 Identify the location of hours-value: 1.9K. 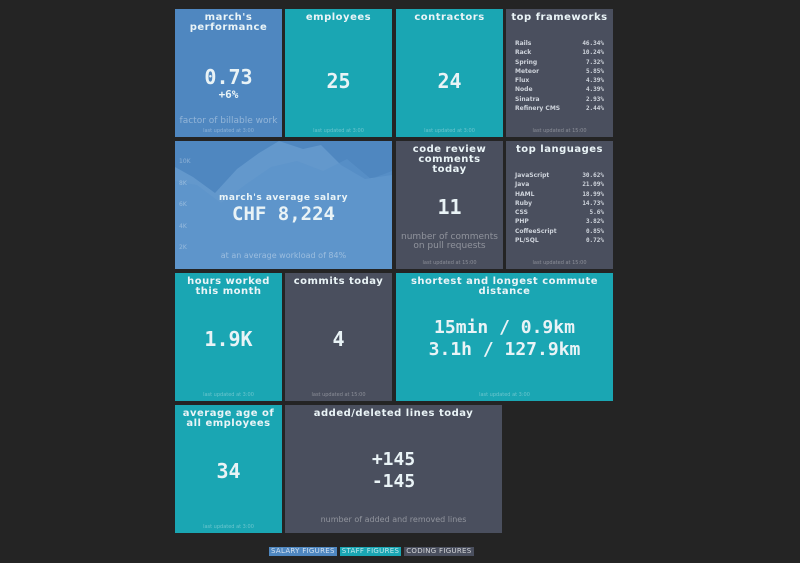
(228, 339).